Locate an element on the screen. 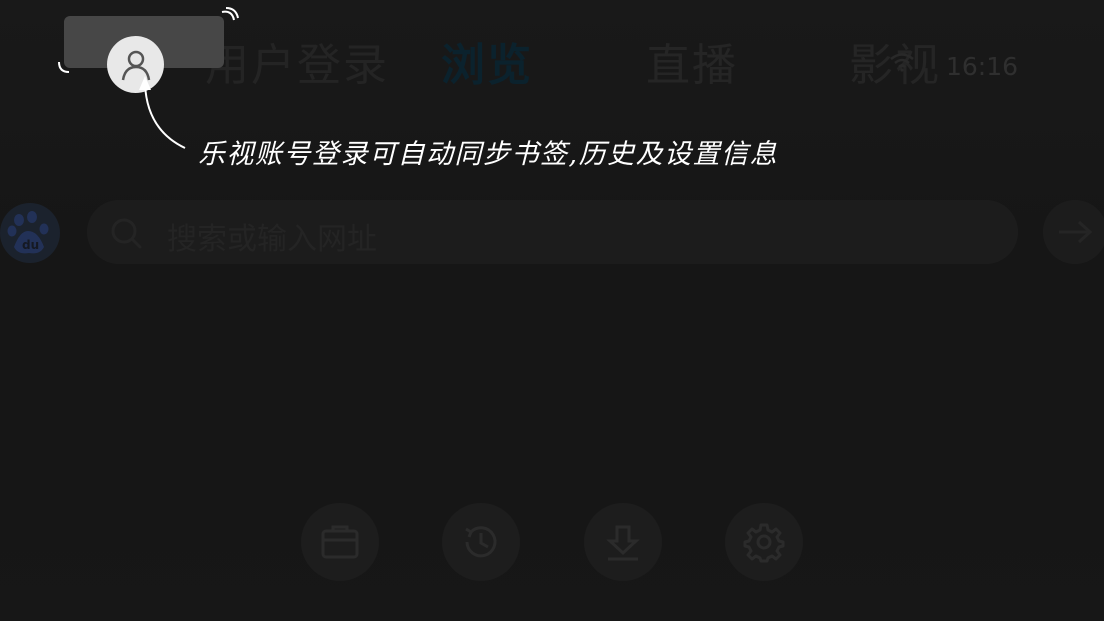 The width and height of the screenshot is (1104, 621). history-icon is located at coordinates (481, 542).